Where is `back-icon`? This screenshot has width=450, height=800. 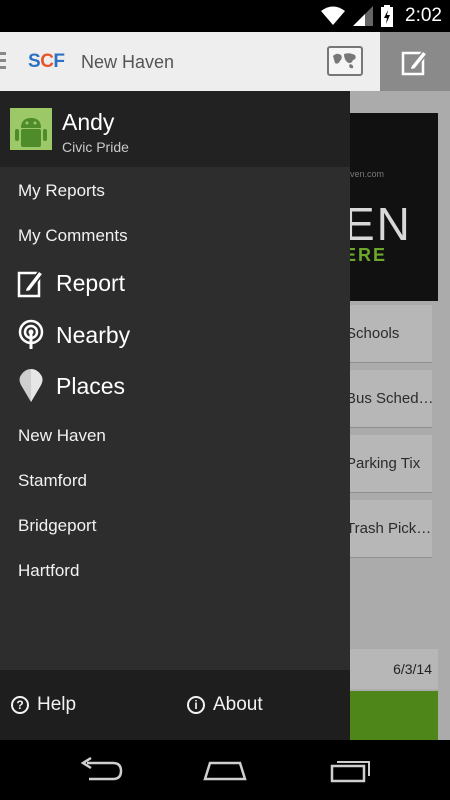
back-icon is located at coordinates (101, 769).